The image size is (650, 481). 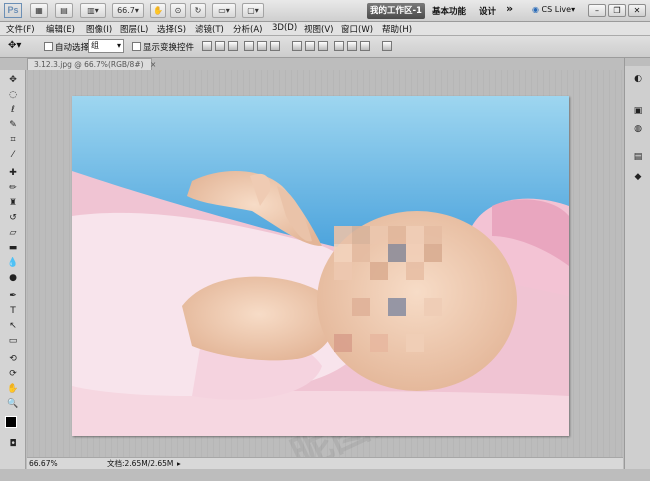 What do you see at coordinates (13, 173) in the screenshot?
I see `healing-brush-tool-icon: ✚` at bounding box center [13, 173].